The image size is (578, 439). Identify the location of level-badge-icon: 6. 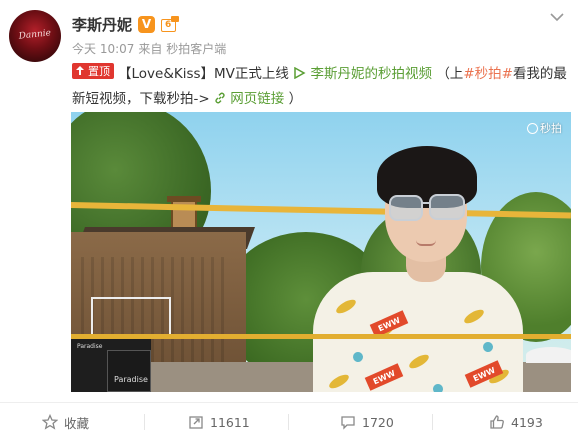
(170, 24).